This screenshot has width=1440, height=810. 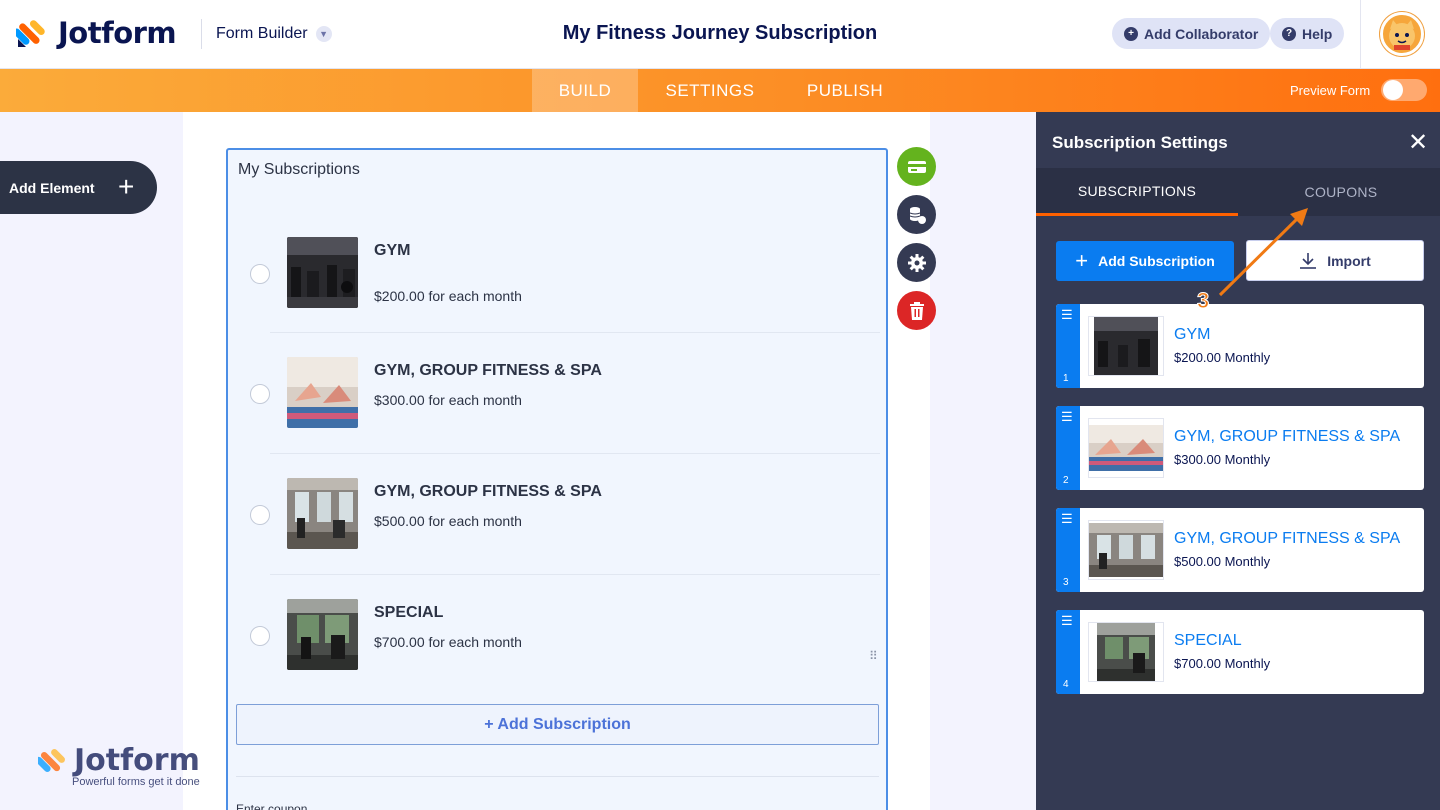 What do you see at coordinates (1201, 33) in the screenshot?
I see `add-collaborator-label: Add Collaborator` at bounding box center [1201, 33].